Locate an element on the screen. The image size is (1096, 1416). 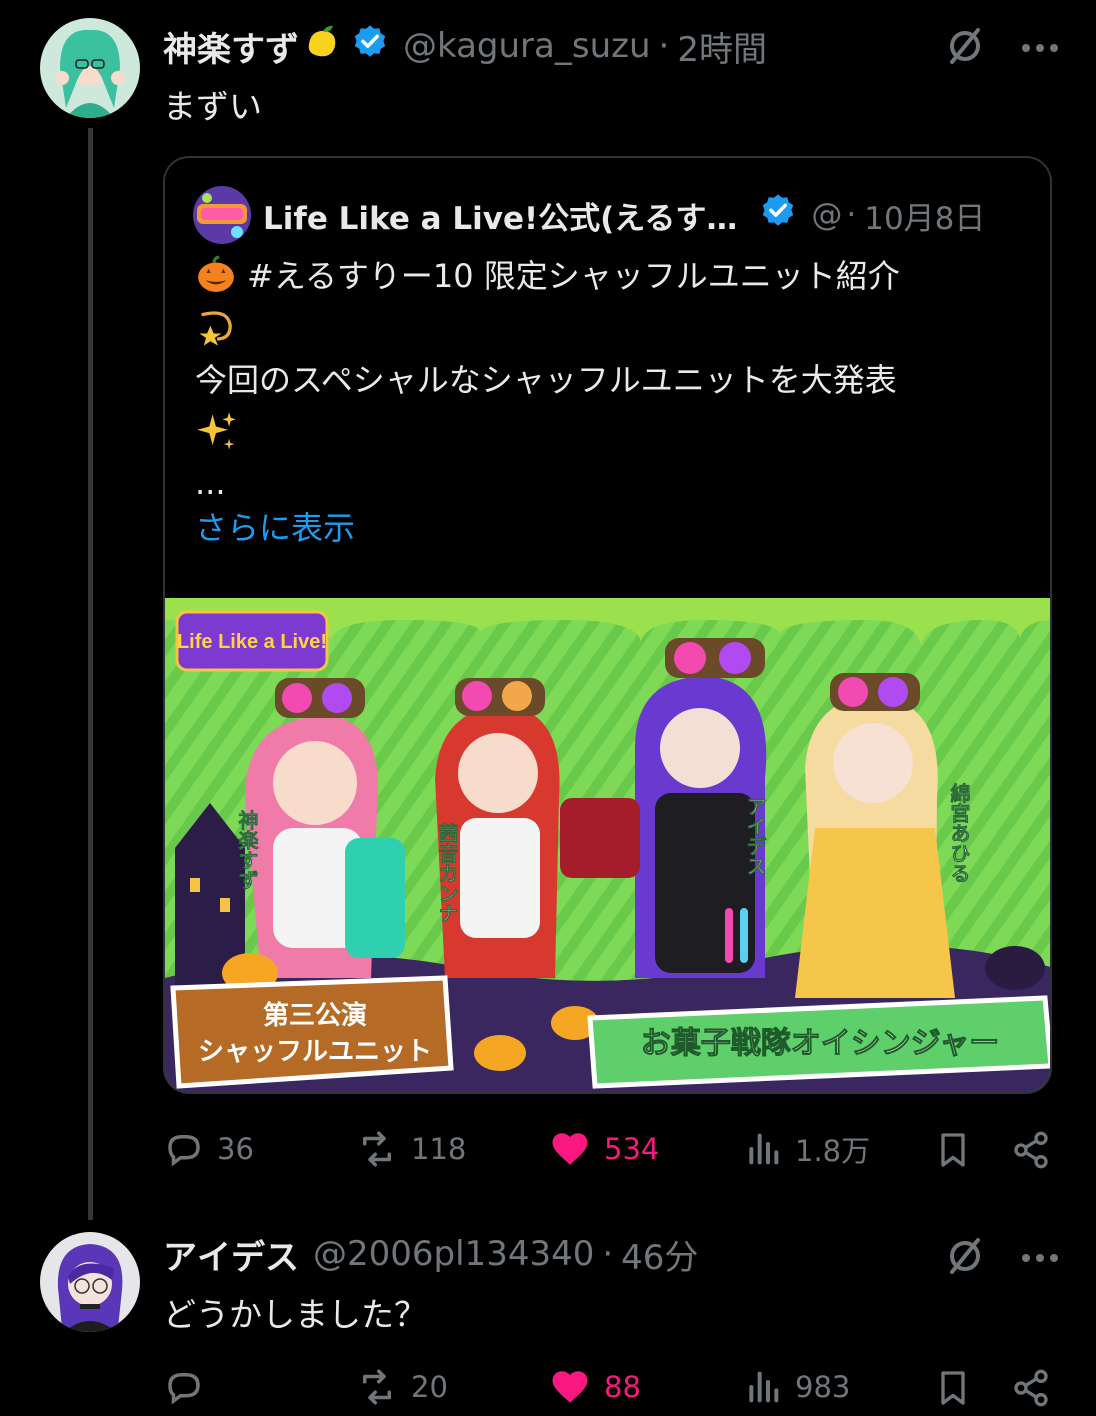
lemon-emoji-icon is located at coordinates (321, 46).